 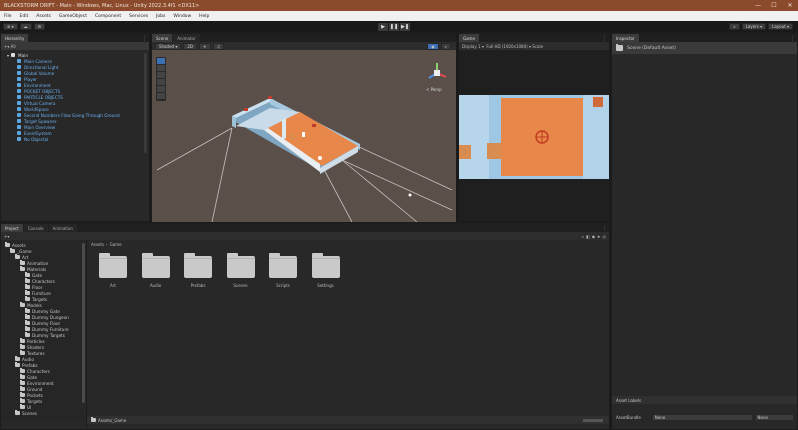 I want to click on project-tree-label: Floor, so click(x=37, y=287).